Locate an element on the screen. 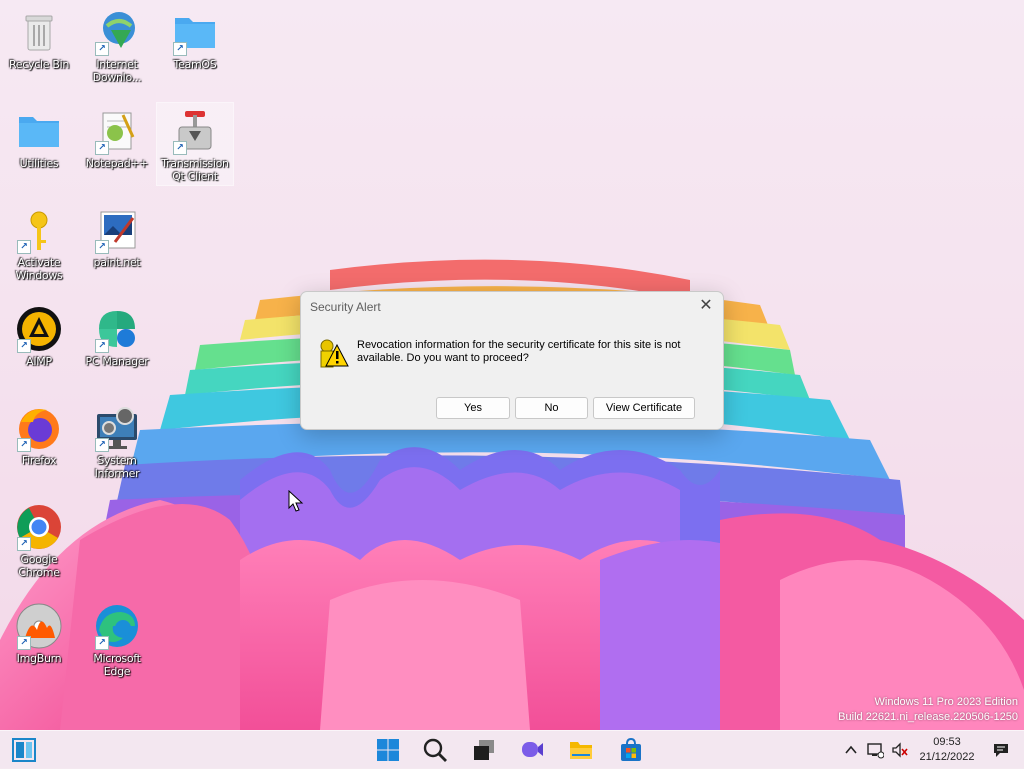 This screenshot has width=1024, height=769. volume-muted-icon is located at coordinates (900, 750).